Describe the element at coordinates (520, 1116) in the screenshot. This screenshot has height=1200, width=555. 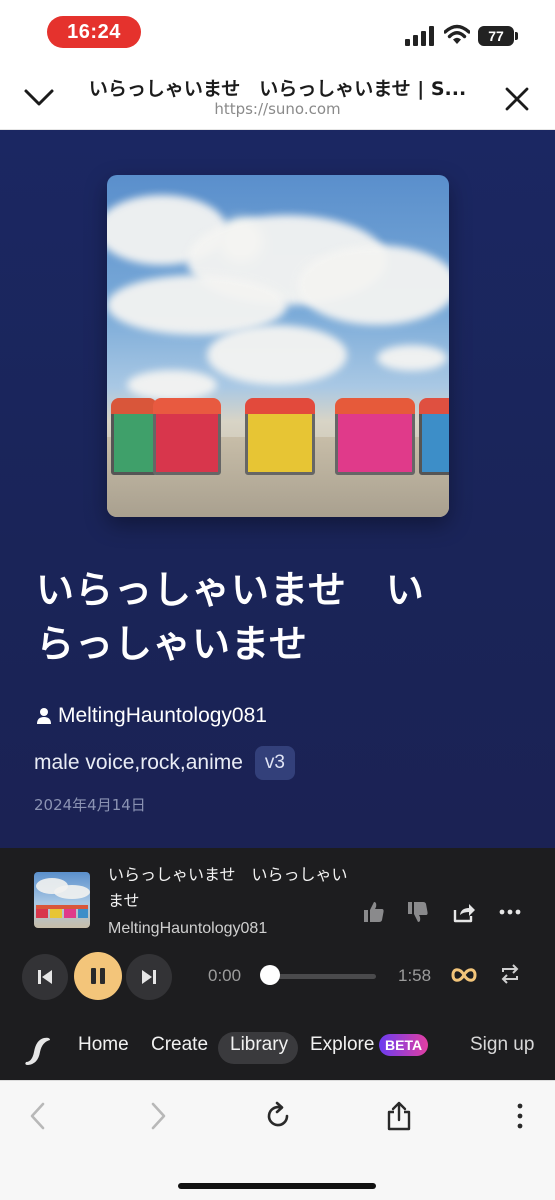
I see `more-vertical-icon` at that location.